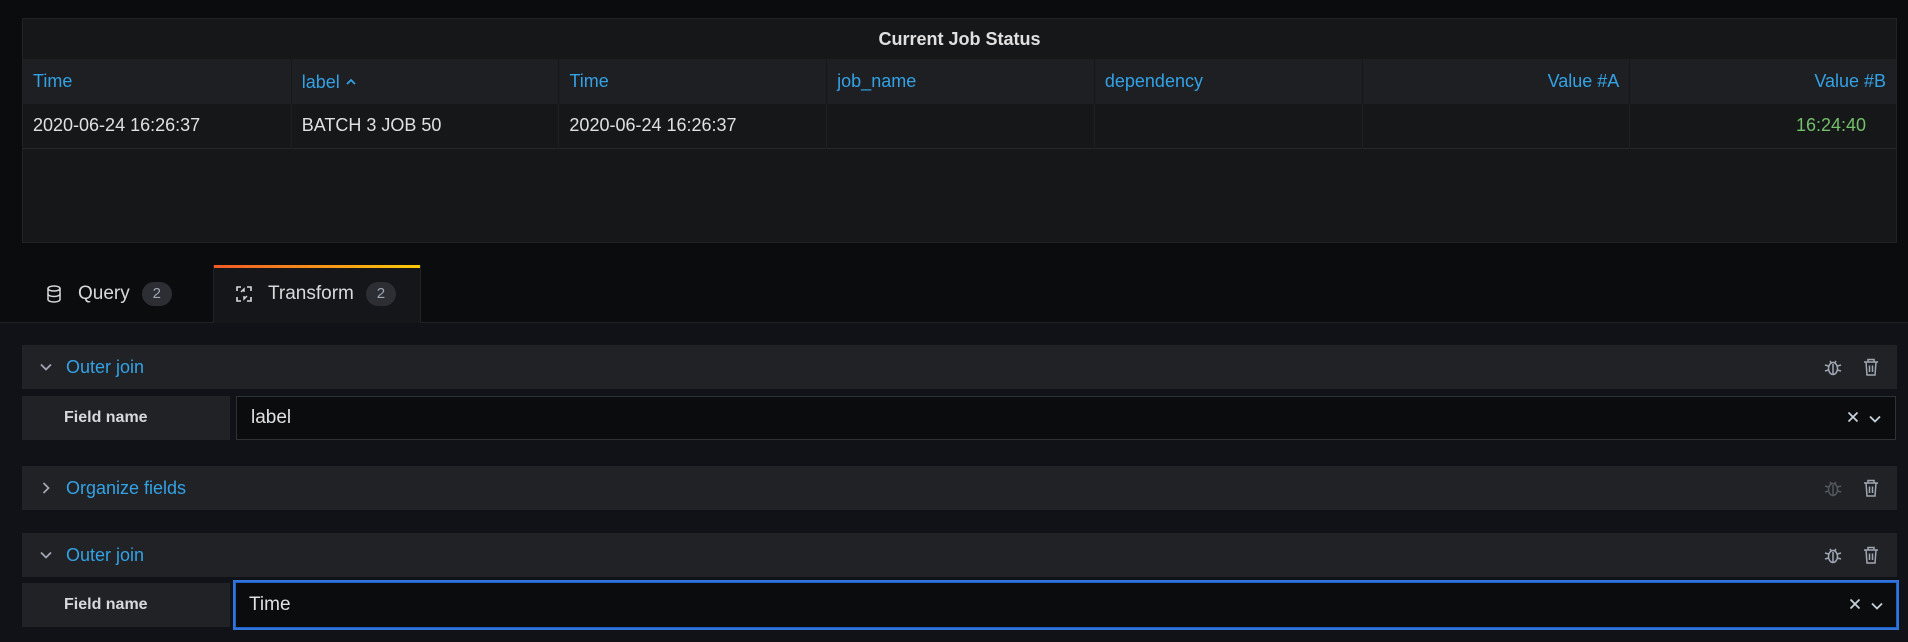 The image size is (1908, 642). I want to click on tab-transform: Transform 2, so click(317, 294).